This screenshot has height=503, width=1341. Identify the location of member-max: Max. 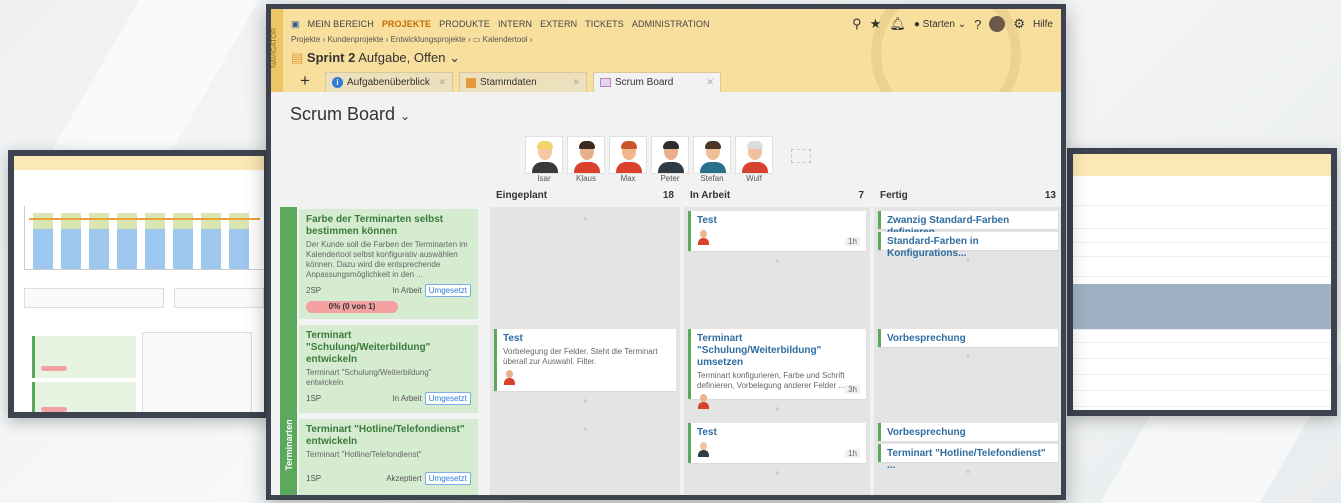
(628, 159).